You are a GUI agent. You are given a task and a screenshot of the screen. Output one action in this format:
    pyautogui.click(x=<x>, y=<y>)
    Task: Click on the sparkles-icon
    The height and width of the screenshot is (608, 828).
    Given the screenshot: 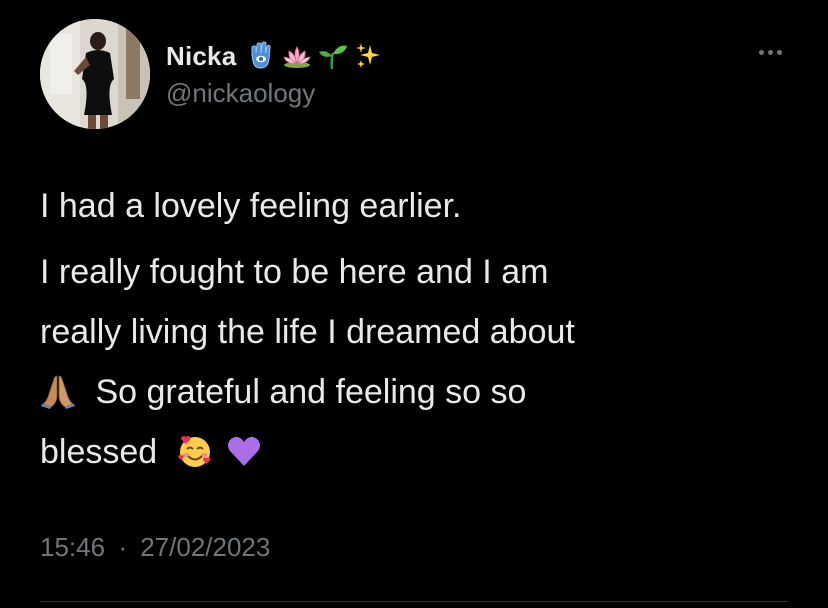 What is the action you would take?
    pyautogui.click(x=368, y=55)
    